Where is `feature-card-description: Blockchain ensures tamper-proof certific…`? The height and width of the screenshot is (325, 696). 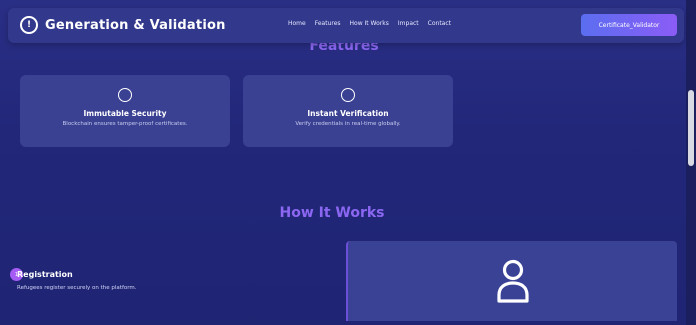 feature-card-description: Blockchain ensures tamper-proof certific… is located at coordinates (125, 124).